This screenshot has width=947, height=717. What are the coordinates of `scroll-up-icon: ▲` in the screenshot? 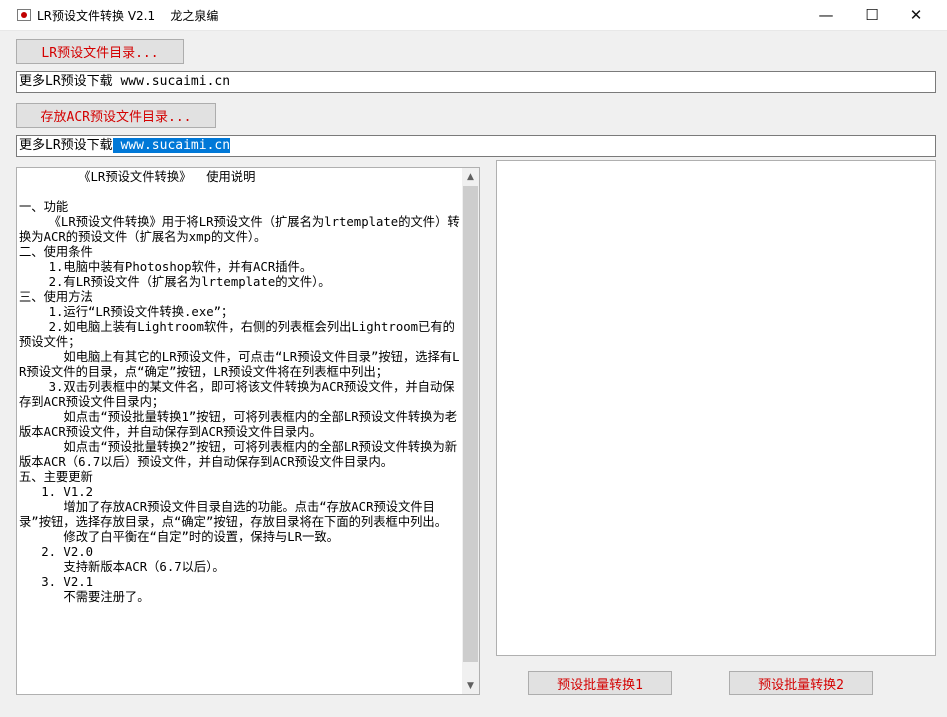 It's located at (470, 176).